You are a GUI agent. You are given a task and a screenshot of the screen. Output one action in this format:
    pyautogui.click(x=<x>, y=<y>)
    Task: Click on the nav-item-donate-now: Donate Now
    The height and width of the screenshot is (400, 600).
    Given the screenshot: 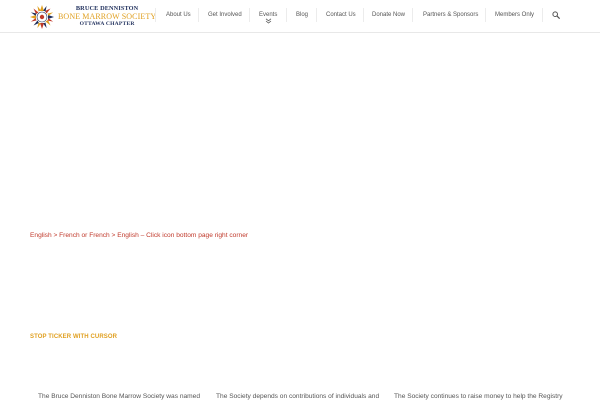 What is the action you would take?
    pyautogui.click(x=388, y=15)
    